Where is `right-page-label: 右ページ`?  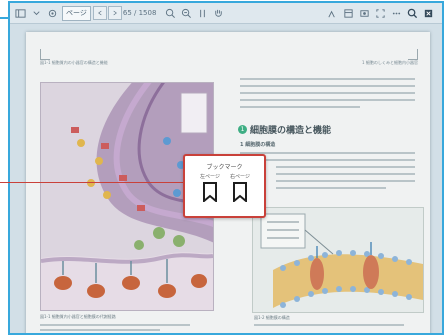
right-page-label: 右ページ is located at coordinates (240, 177).